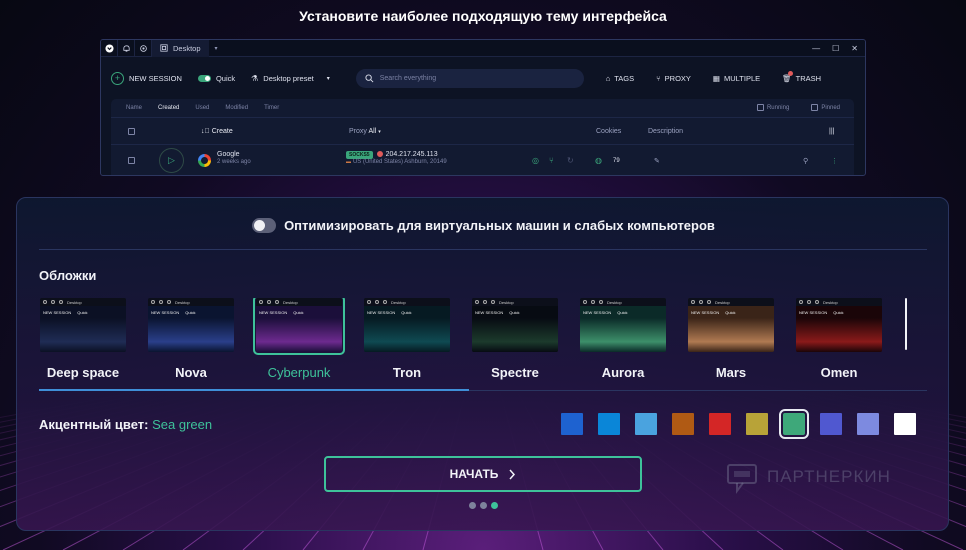 The height and width of the screenshot is (550, 966). What do you see at coordinates (264, 225) in the screenshot?
I see `optimize-toggle` at bounding box center [264, 225].